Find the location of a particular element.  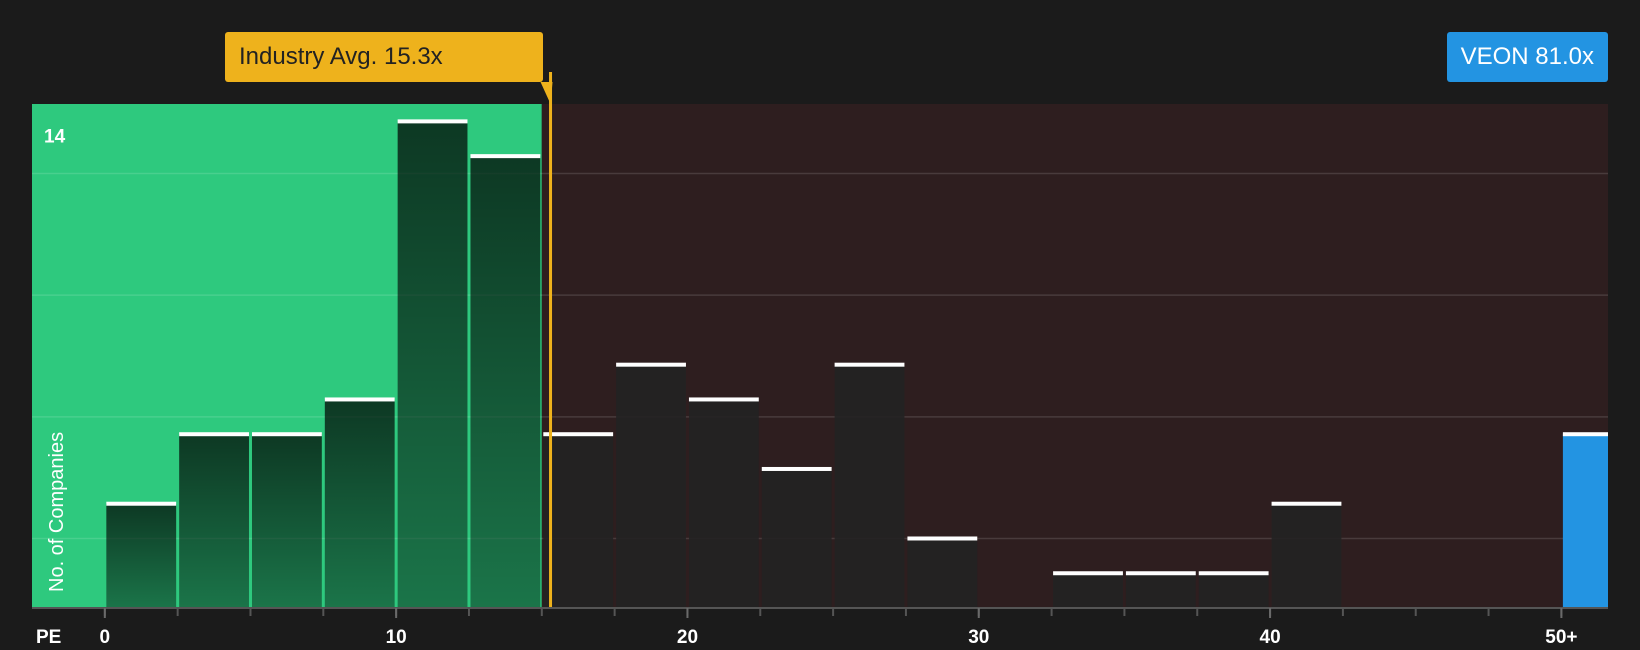

x-axis-tick-label: 10 is located at coordinates (396, 637).